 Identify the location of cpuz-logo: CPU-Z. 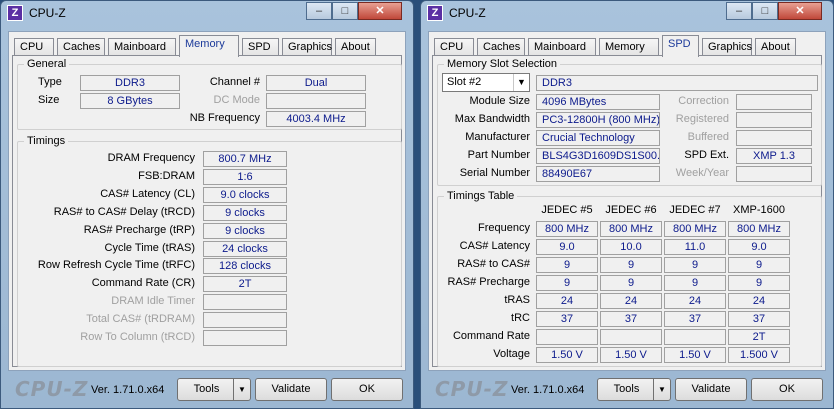
(52, 389).